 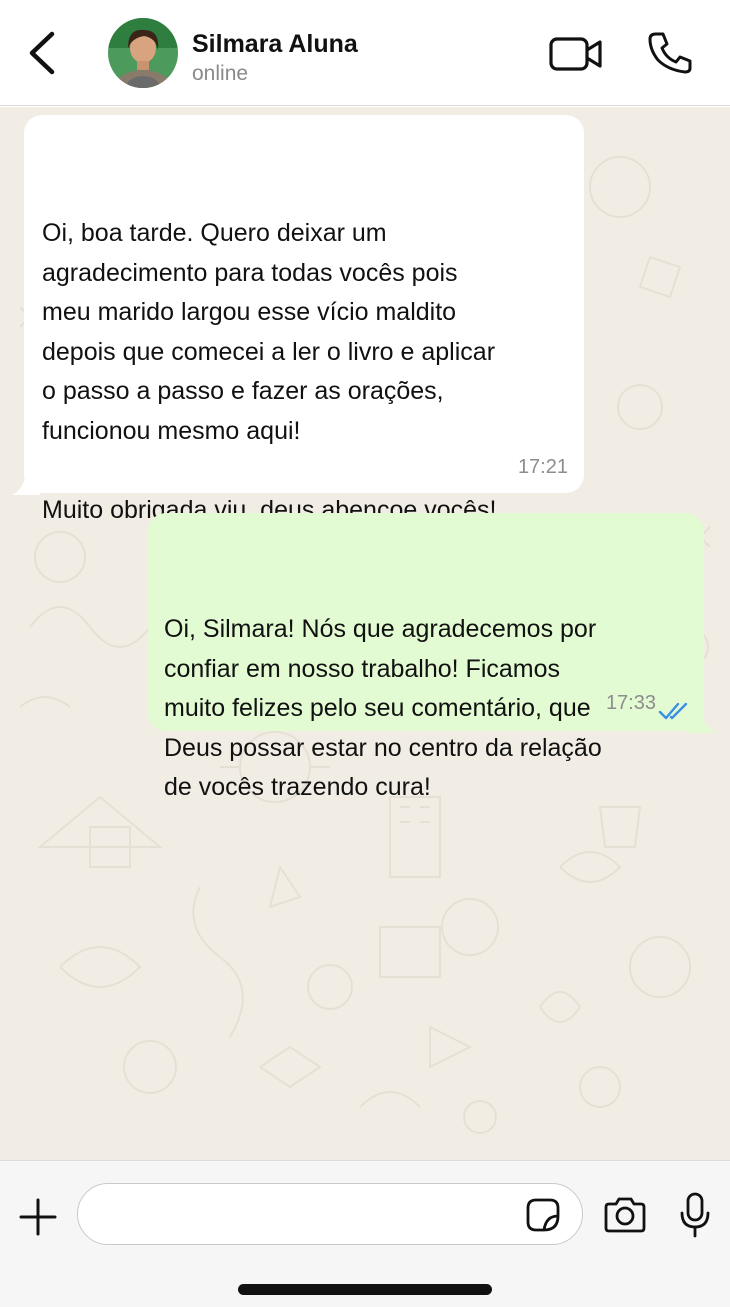 I want to click on phone-call-icon, so click(x=670, y=53).